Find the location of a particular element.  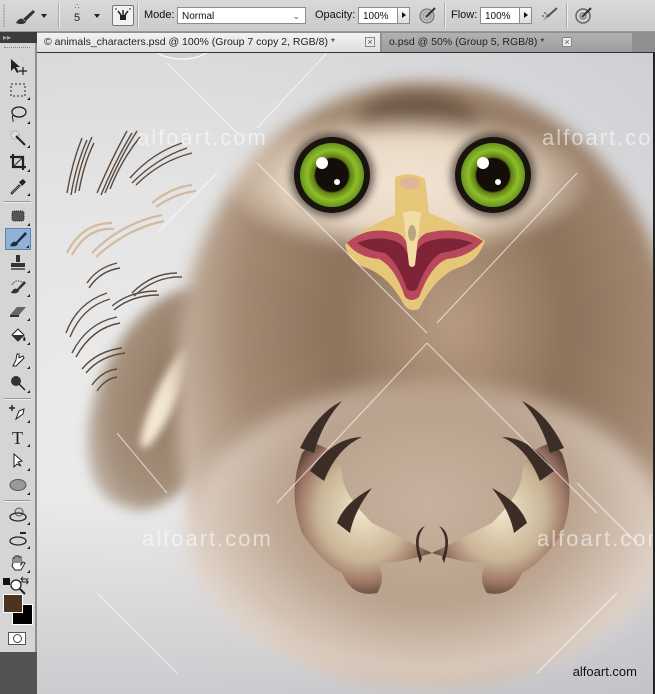

size-pressure-button is located at coordinates (584, 15).